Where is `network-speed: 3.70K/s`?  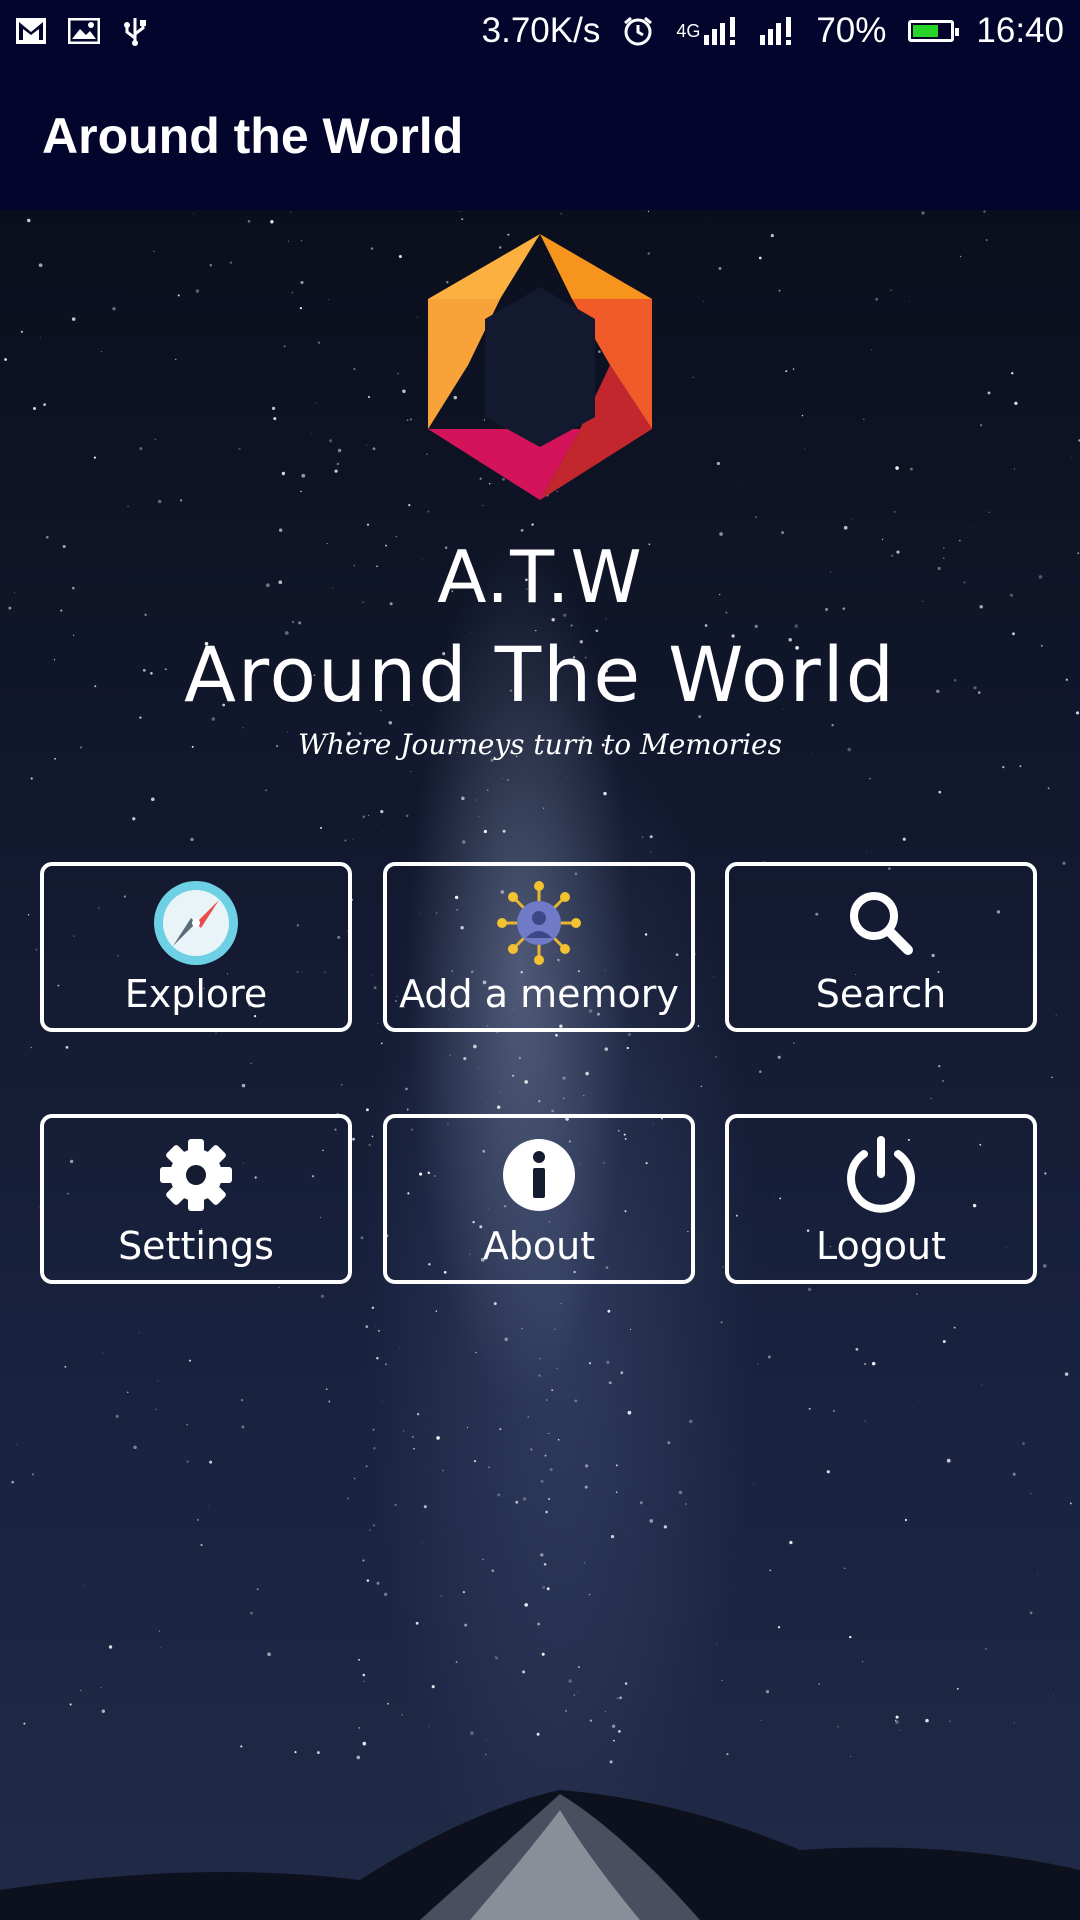 network-speed: 3.70K/s is located at coordinates (541, 30).